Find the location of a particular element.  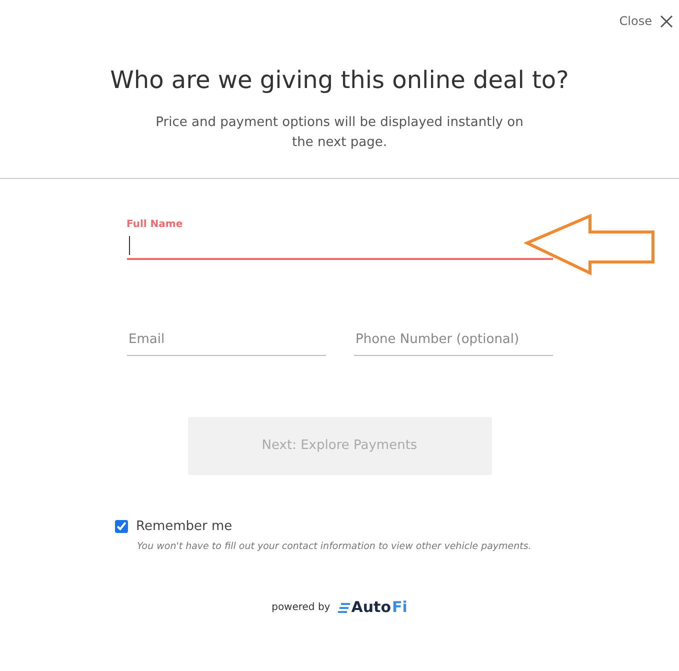

field-label: Full Name is located at coordinates (155, 225).